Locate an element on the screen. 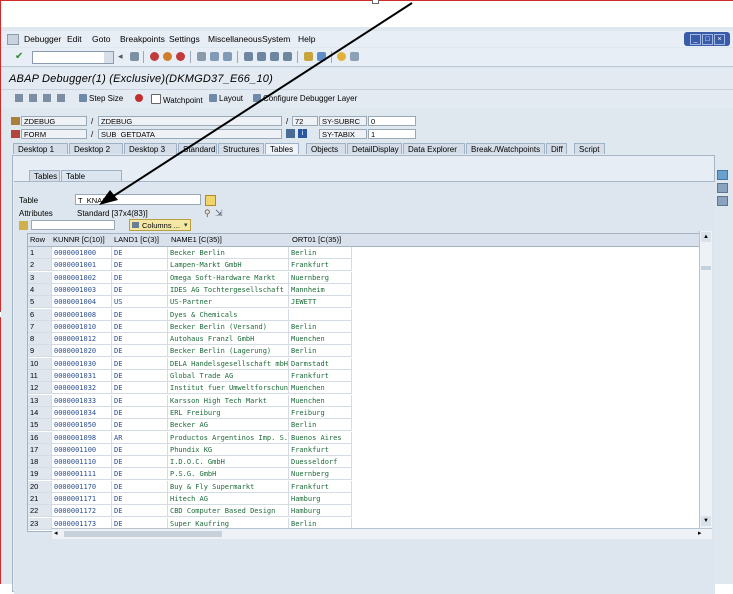  next-page-icon is located at coordinates (274, 56).